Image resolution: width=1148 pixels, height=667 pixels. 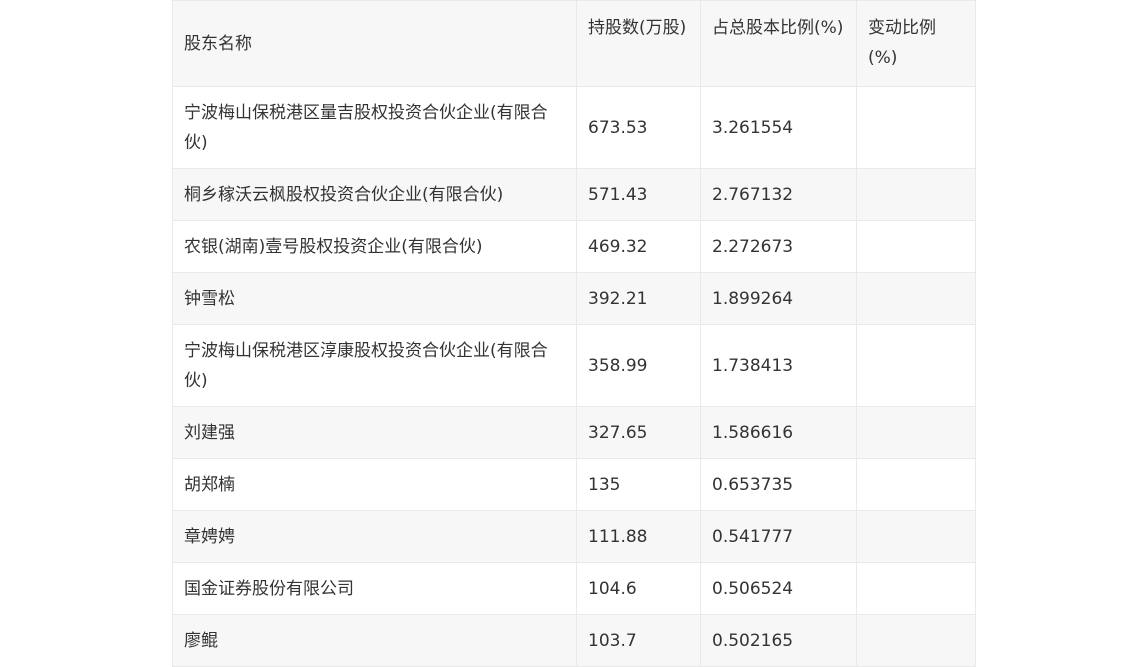 I want to click on table-row: 宁波梅山保税港区淳康股权投资合伙企业(有限合伙) 358.99 1.738413, so click(x=574, y=365).